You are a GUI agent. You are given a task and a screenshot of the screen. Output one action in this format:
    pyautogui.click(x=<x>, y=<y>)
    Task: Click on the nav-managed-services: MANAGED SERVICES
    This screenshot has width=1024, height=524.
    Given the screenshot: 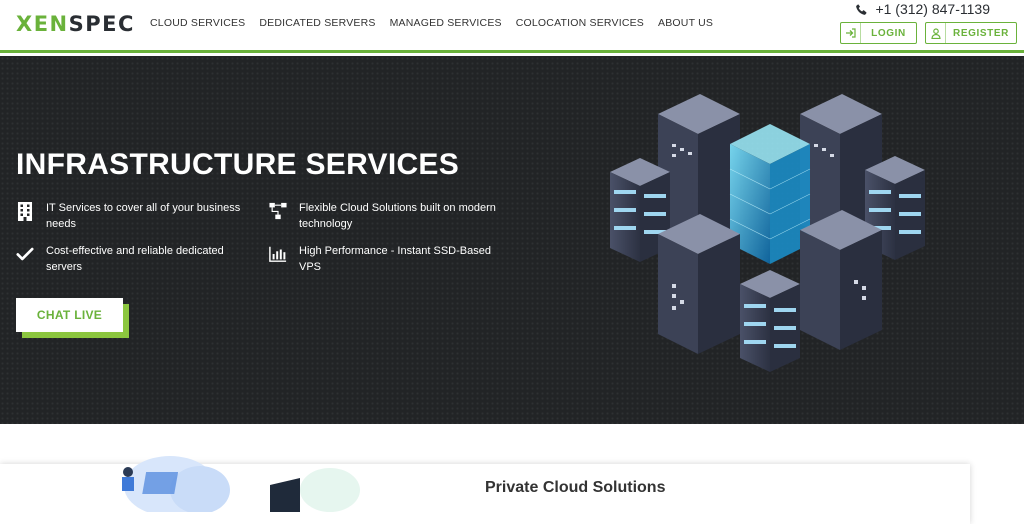 What is the action you would take?
    pyautogui.click(x=446, y=23)
    